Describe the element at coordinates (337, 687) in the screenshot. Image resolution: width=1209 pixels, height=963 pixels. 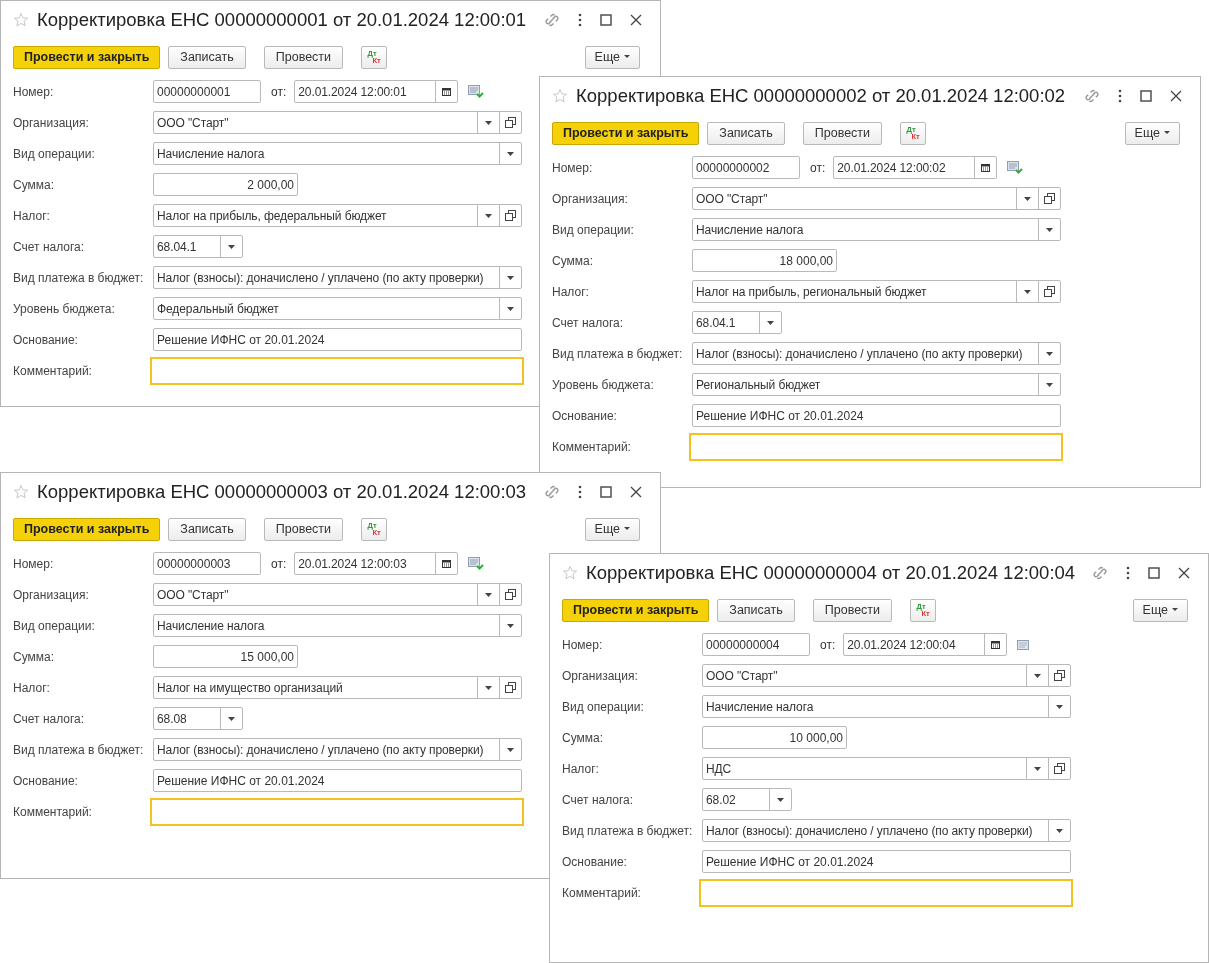
I see `dropdown-field: Налог на имущество организаций` at that location.